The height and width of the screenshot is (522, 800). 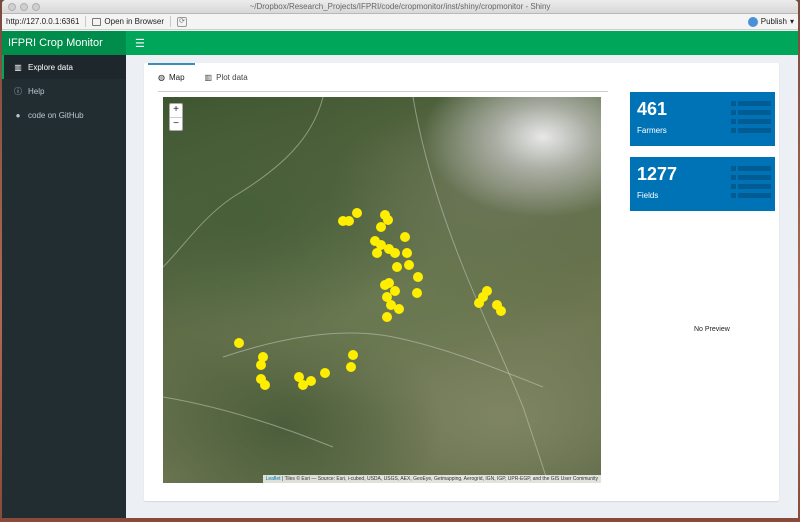 What do you see at coordinates (712, 329) in the screenshot?
I see `no-preview-text: No Preview` at bounding box center [712, 329].